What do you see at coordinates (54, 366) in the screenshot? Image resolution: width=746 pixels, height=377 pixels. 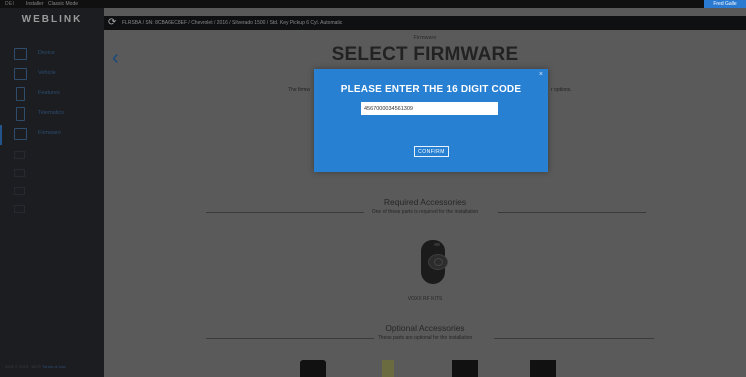 I see `terms-link: Terms of Use` at bounding box center [54, 366].